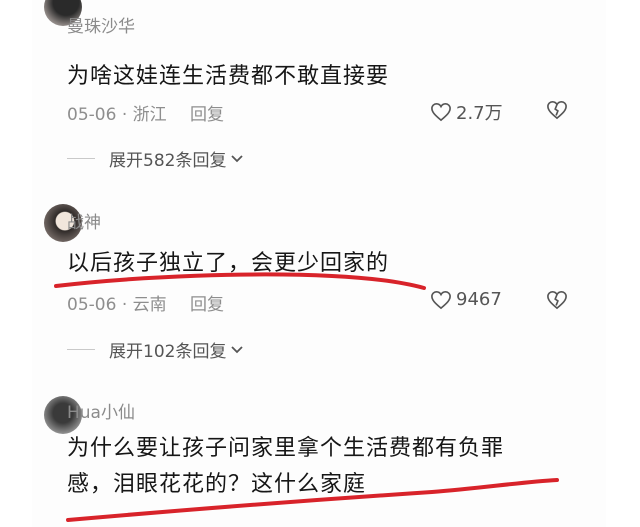 This screenshot has width=640, height=527. I want to click on comment-meta: 05-06 · 云南 回复, so click(145, 302).